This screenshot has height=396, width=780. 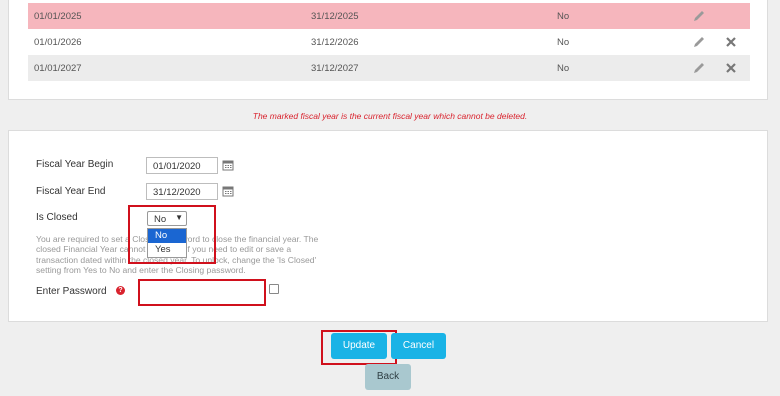 I want to click on fiscal-year-row: 01/01/2026 31/12/2026 No, so click(x=389, y=42).